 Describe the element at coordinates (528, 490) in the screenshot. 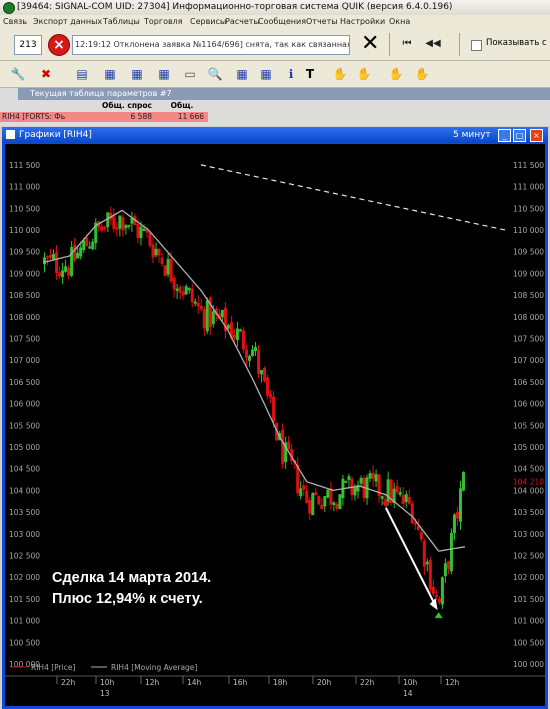

I see `y-tick-label-right: 104 000` at that location.